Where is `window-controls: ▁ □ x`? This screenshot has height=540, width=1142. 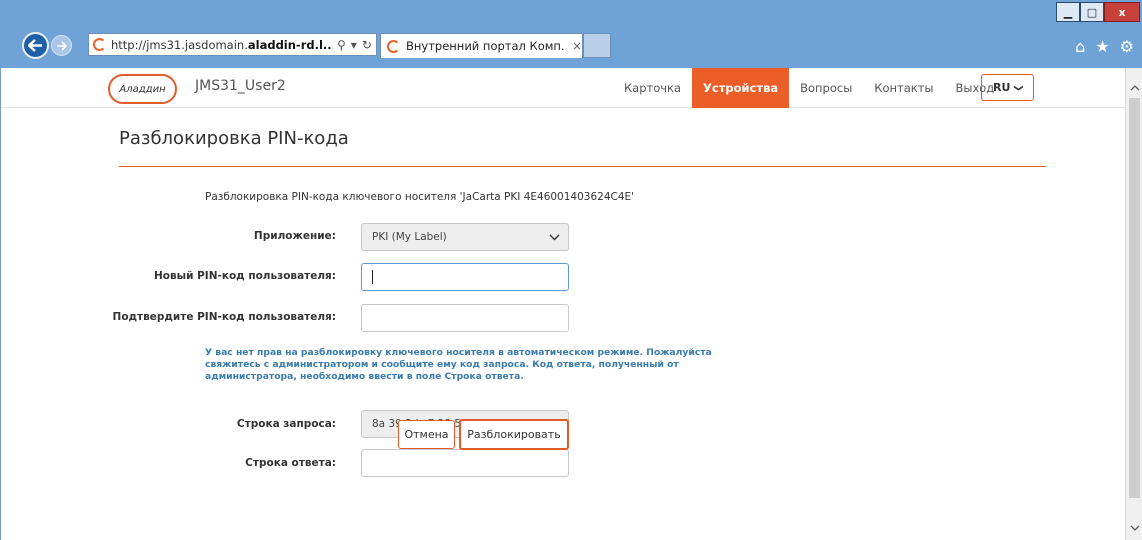
window-controls: ▁ □ x is located at coordinates (1098, 12).